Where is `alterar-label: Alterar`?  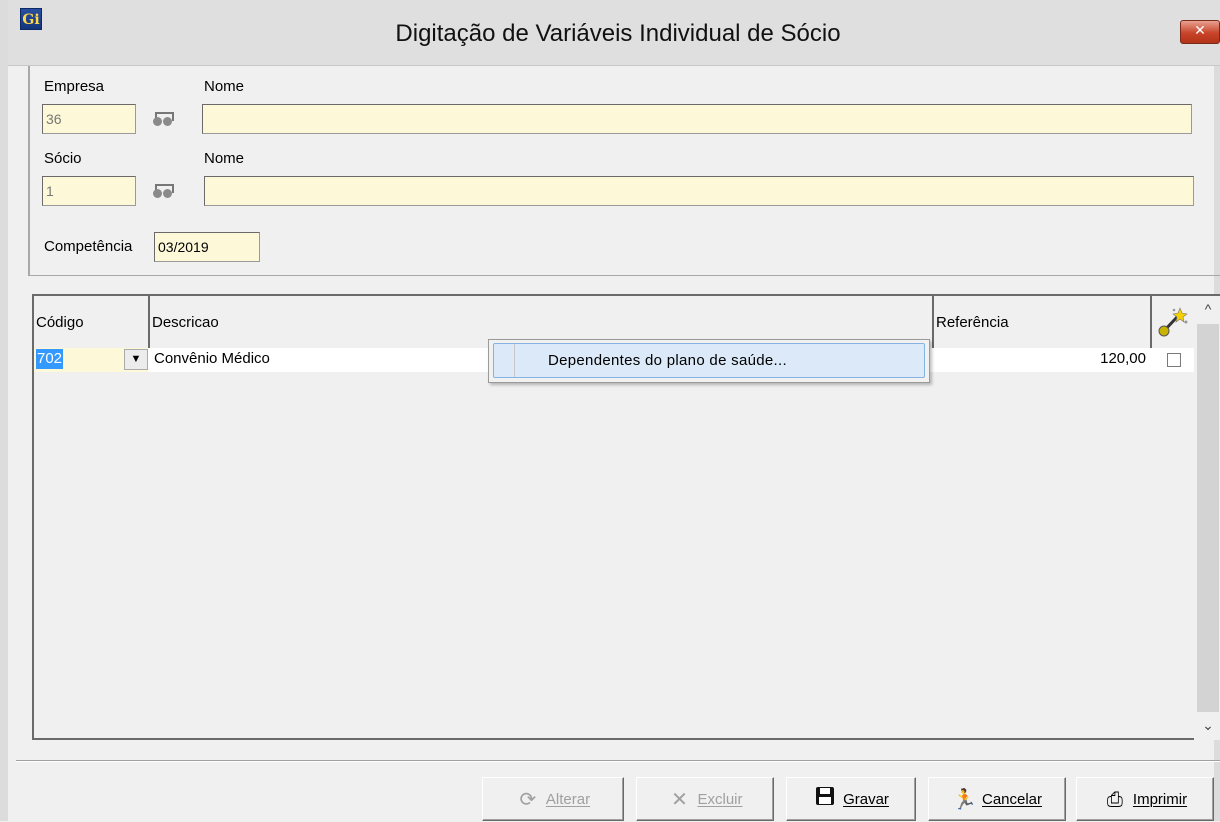 alterar-label: Alterar is located at coordinates (568, 799).